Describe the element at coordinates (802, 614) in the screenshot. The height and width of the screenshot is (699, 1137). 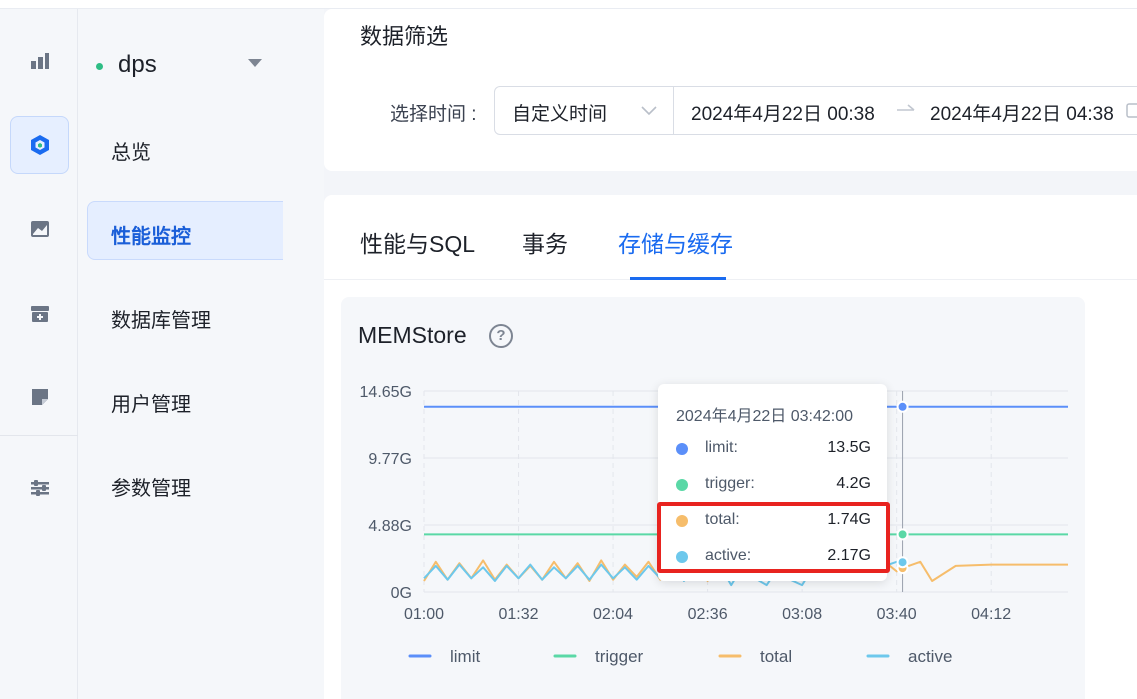
I see `x-tick-label: 03:08` at that location.